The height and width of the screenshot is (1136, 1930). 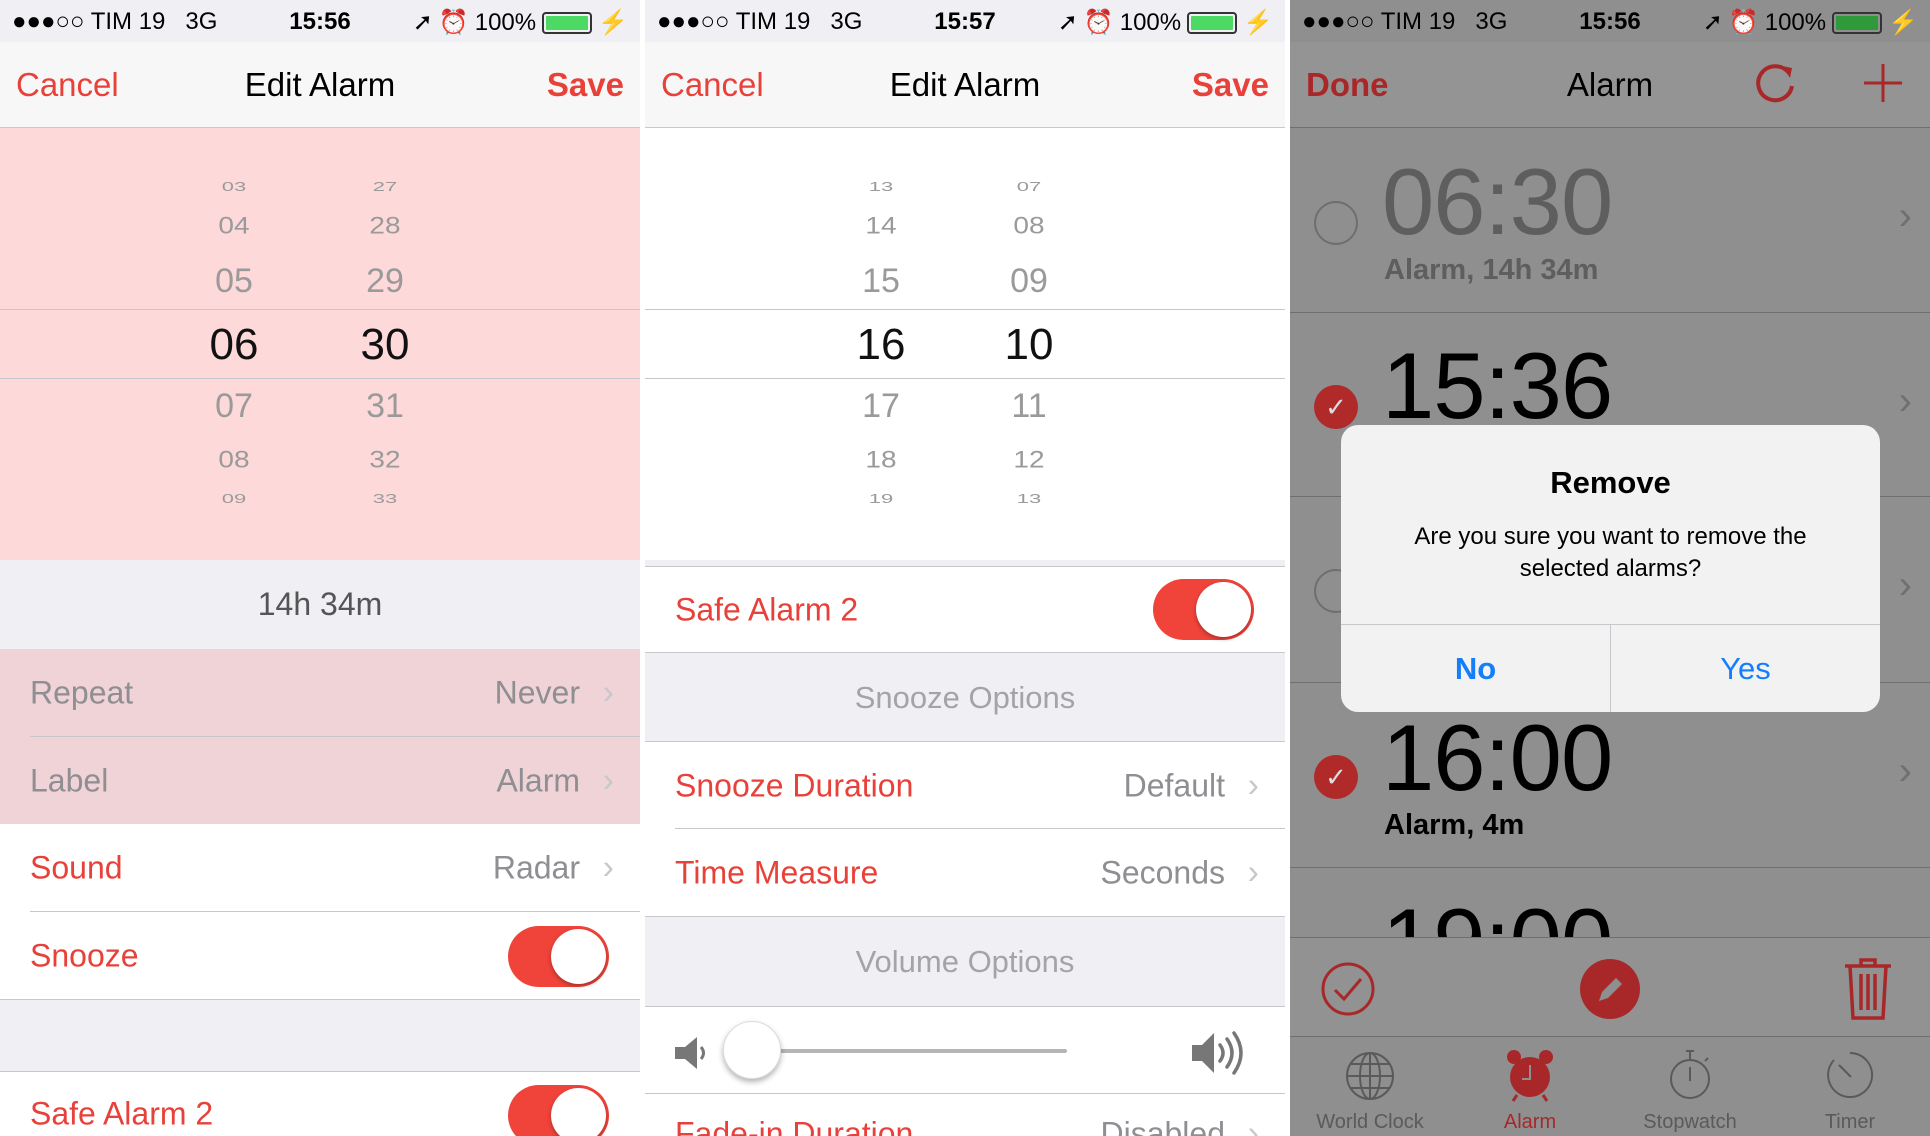 I want to click on row-value: Never, so click(x=537, y=692).